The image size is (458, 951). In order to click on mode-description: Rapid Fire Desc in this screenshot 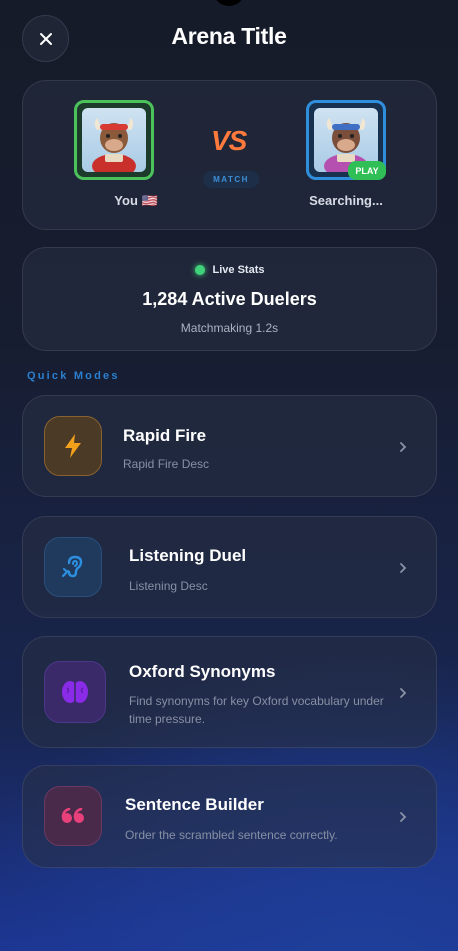, I will do `click(166, 464)`.